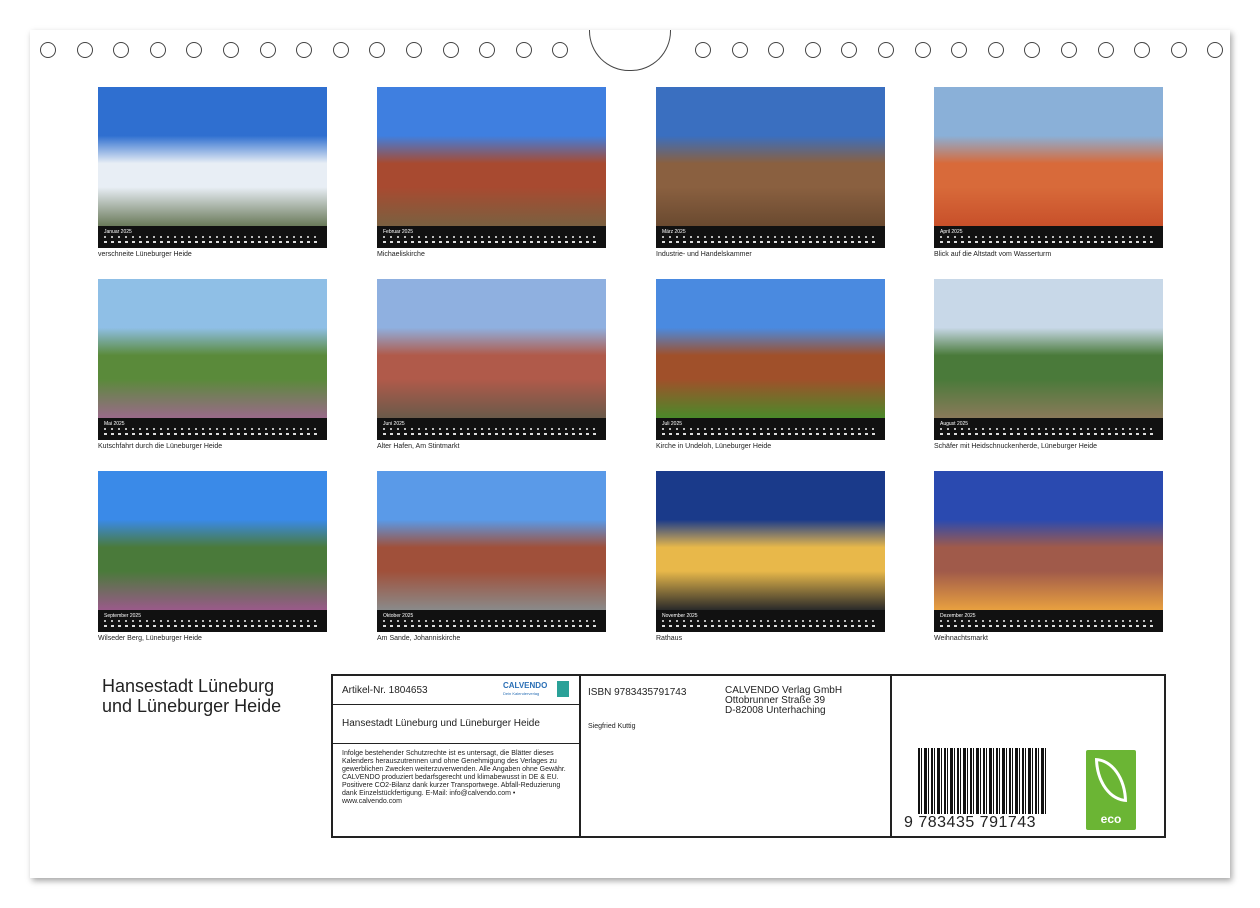 The width and height of the screenshot is (1260, 908). What do you see at coordinates (188, 686) in the screenshot?
I see `title-line-1: Hansestadt Lüneburg` at bounding box center [188, 686].